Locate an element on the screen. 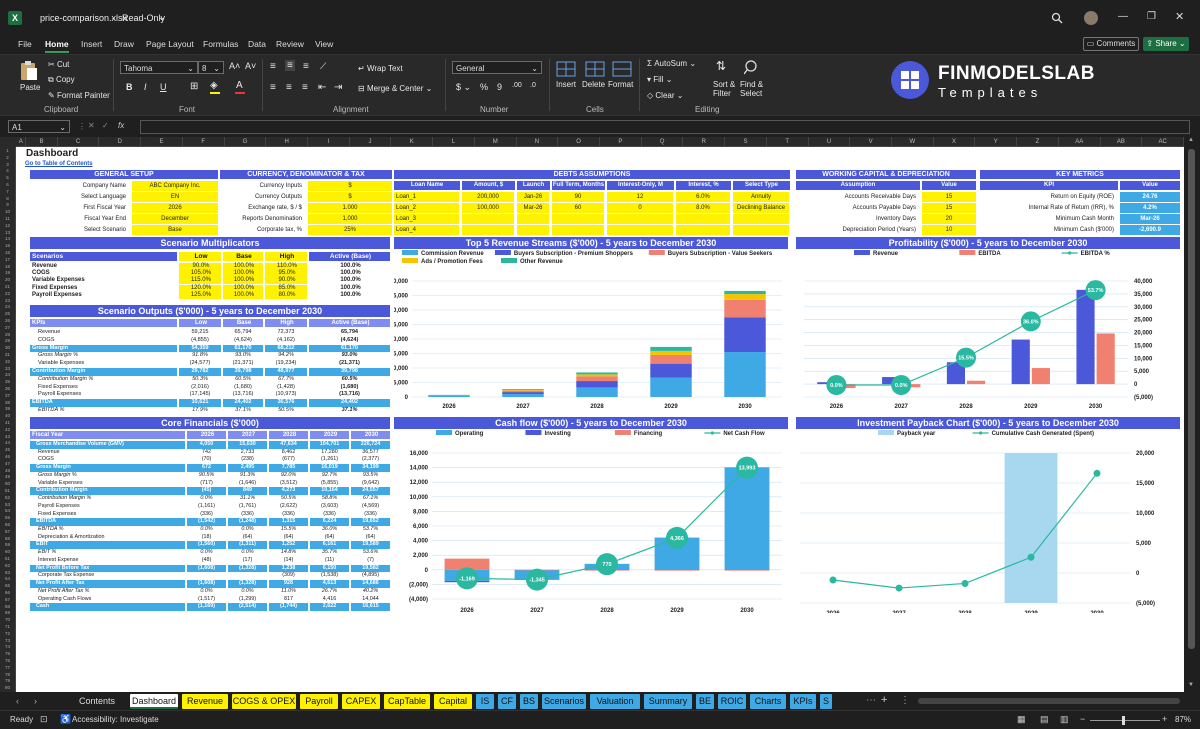 This screenshot has height=729, width=1200. scenario-cell: Fixed Expenses is located at coordinates (103, 288).